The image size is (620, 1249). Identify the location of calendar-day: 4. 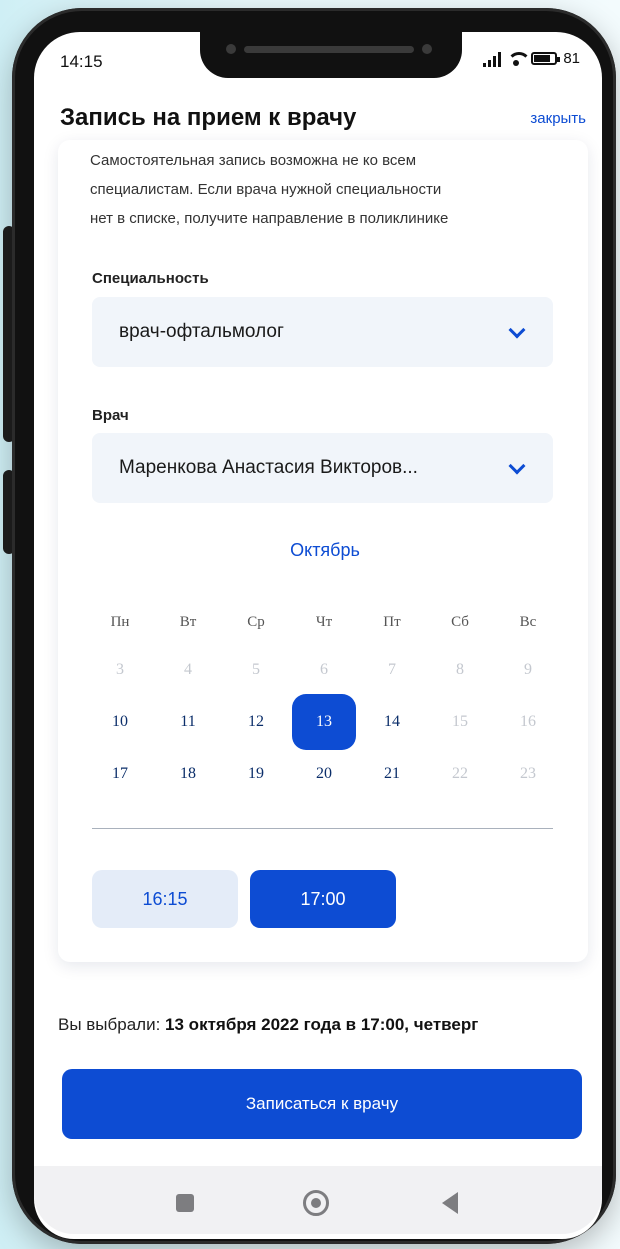
(188, 669).